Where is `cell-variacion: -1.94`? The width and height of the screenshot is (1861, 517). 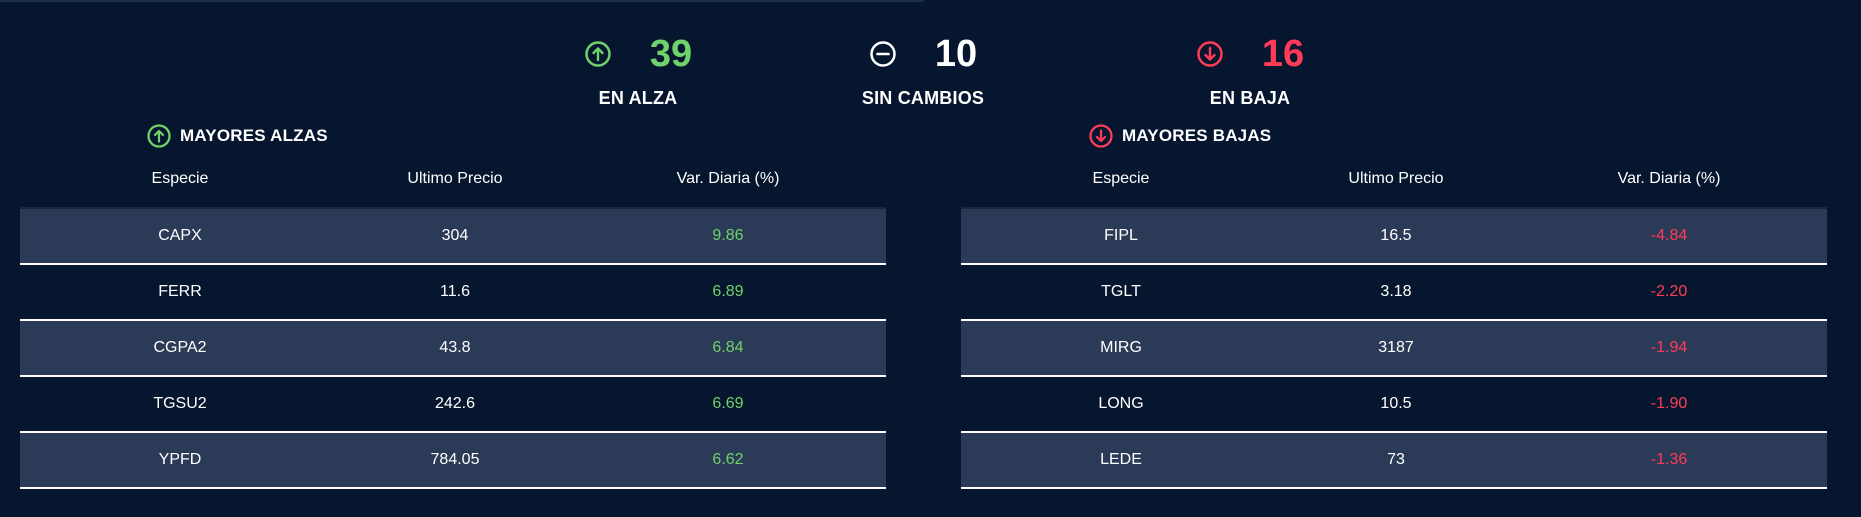 cell-variacion: -1.94 is located at coordinates (1669, 347).